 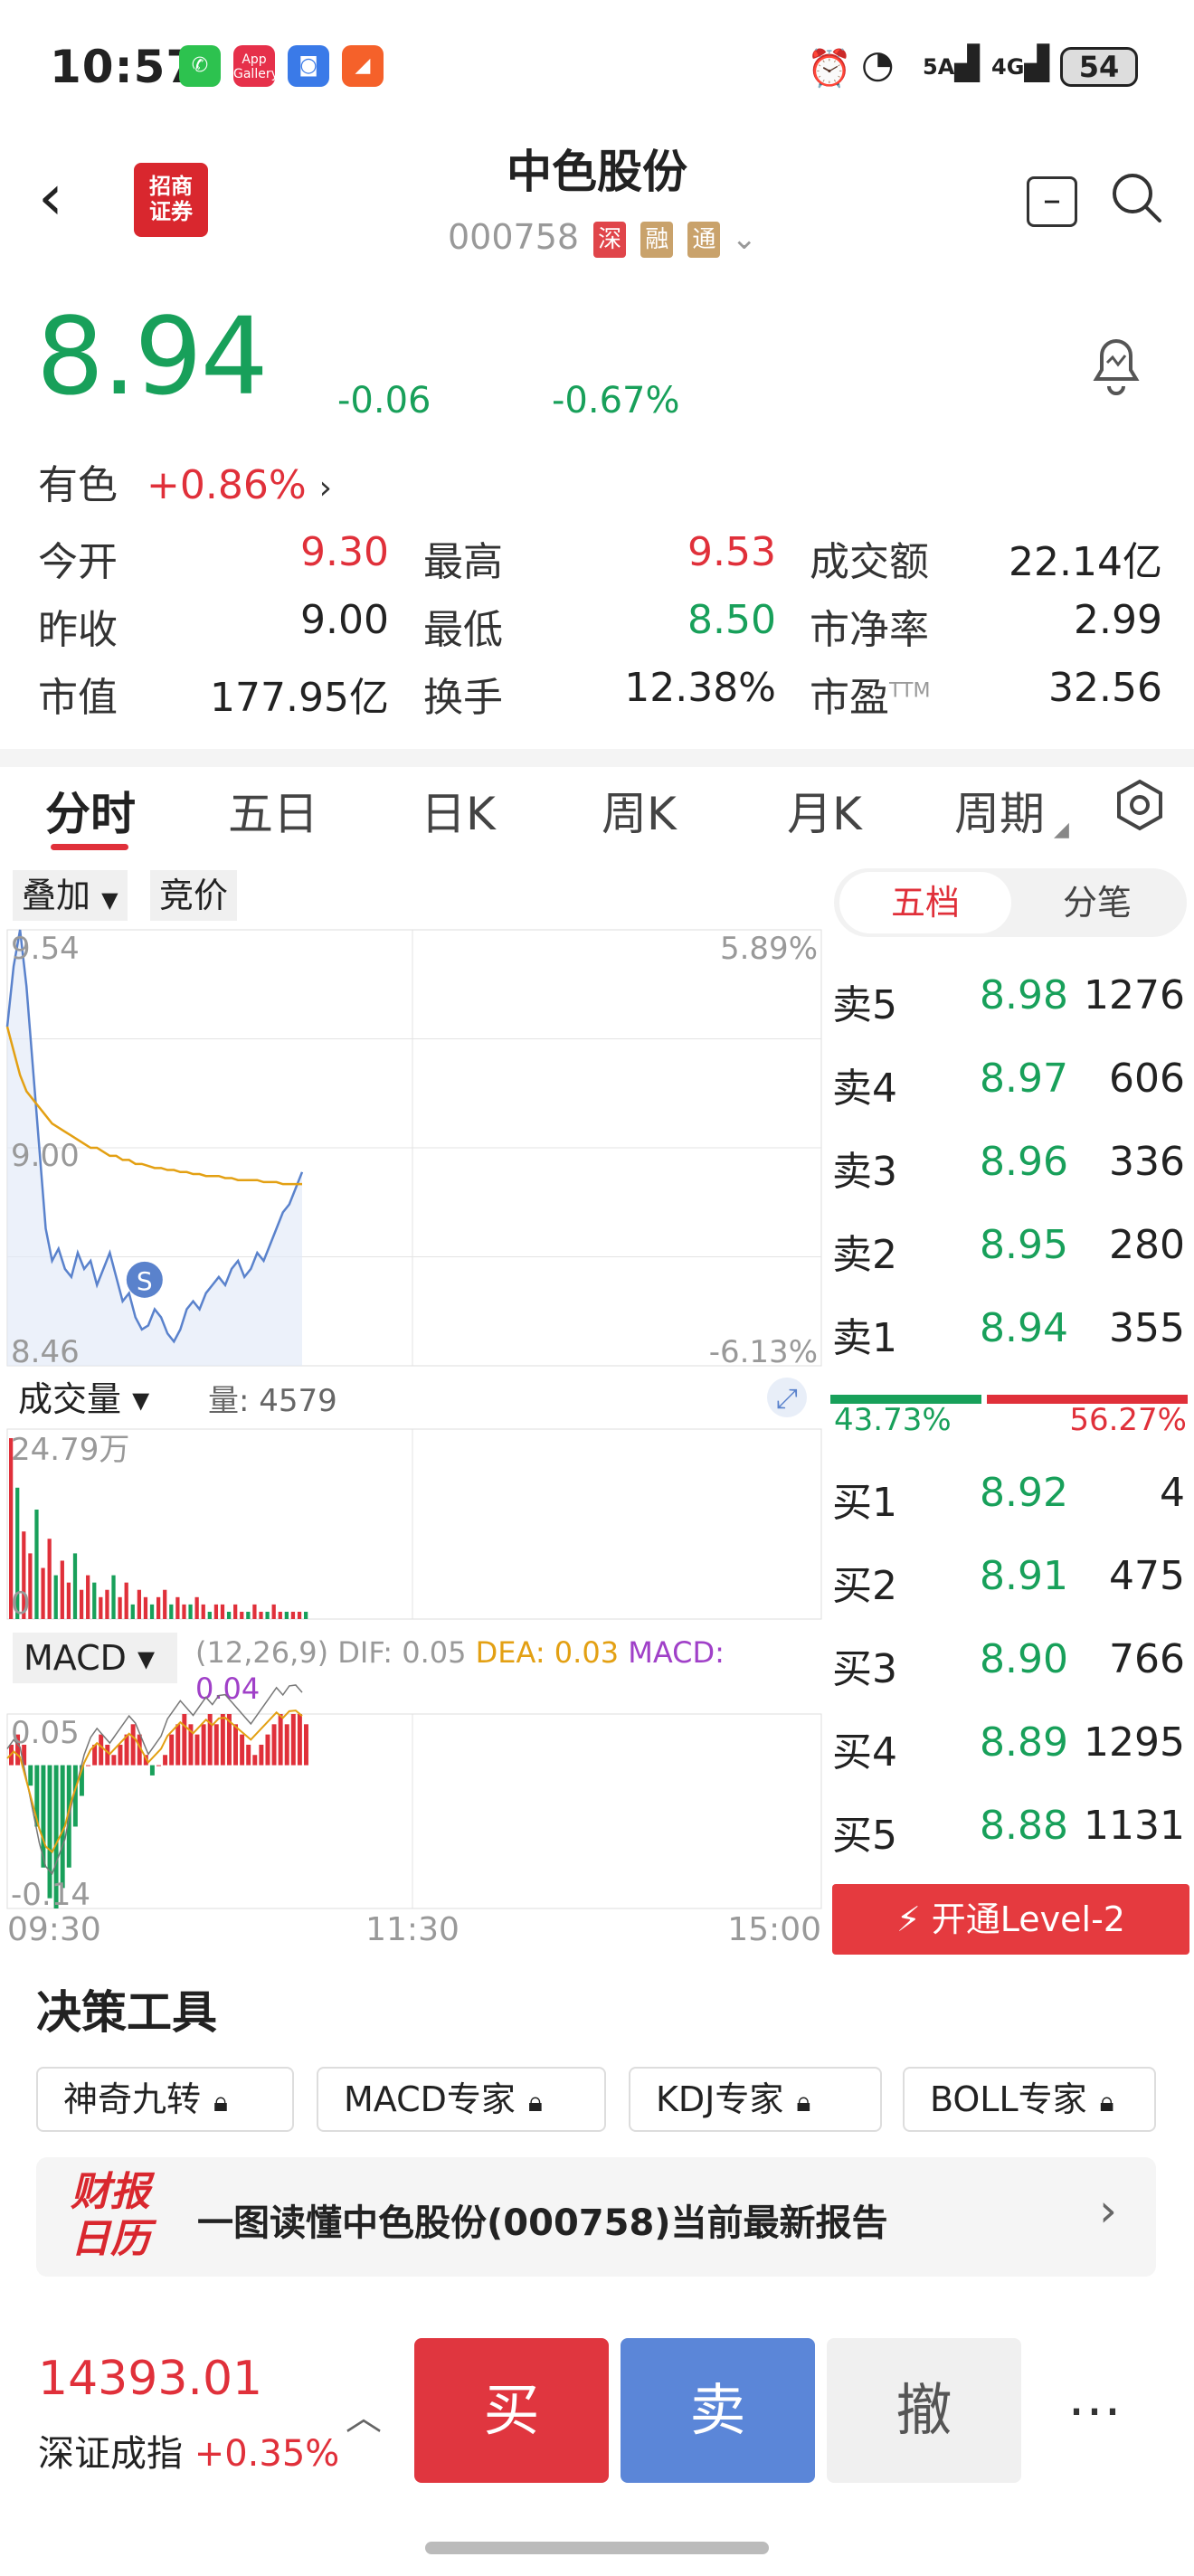 I want to click on asks-row-4: 卖1 8.94 355, so click(x=1013, y=1346).